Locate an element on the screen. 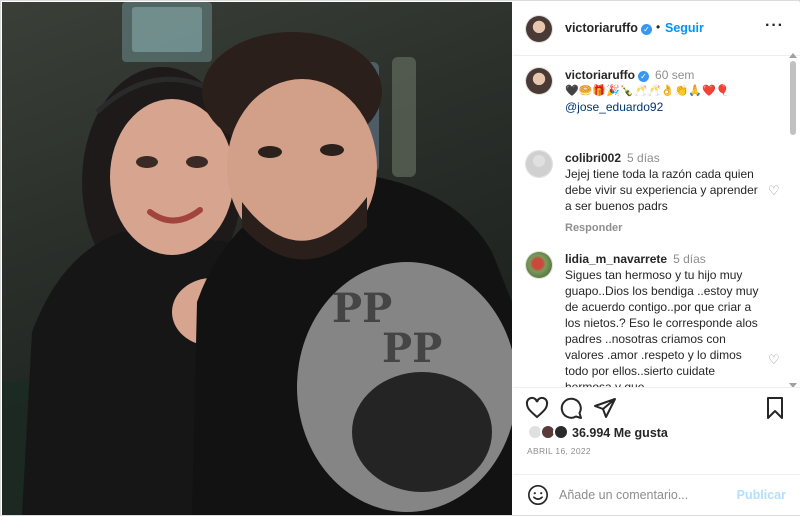  comments-scrollbar is located at coordinates (793, 220).